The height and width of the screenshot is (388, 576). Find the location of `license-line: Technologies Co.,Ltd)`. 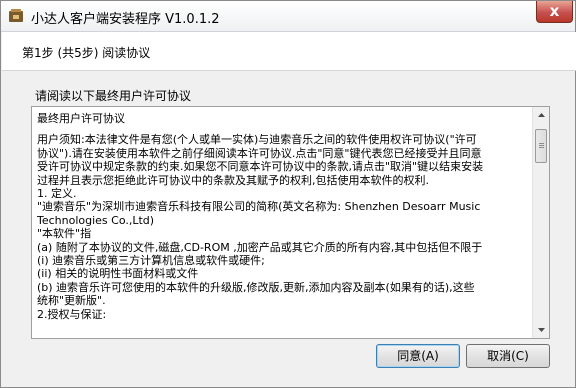

license-line: Technologies Co.,Ltd) is located at coordinates (96, 220).